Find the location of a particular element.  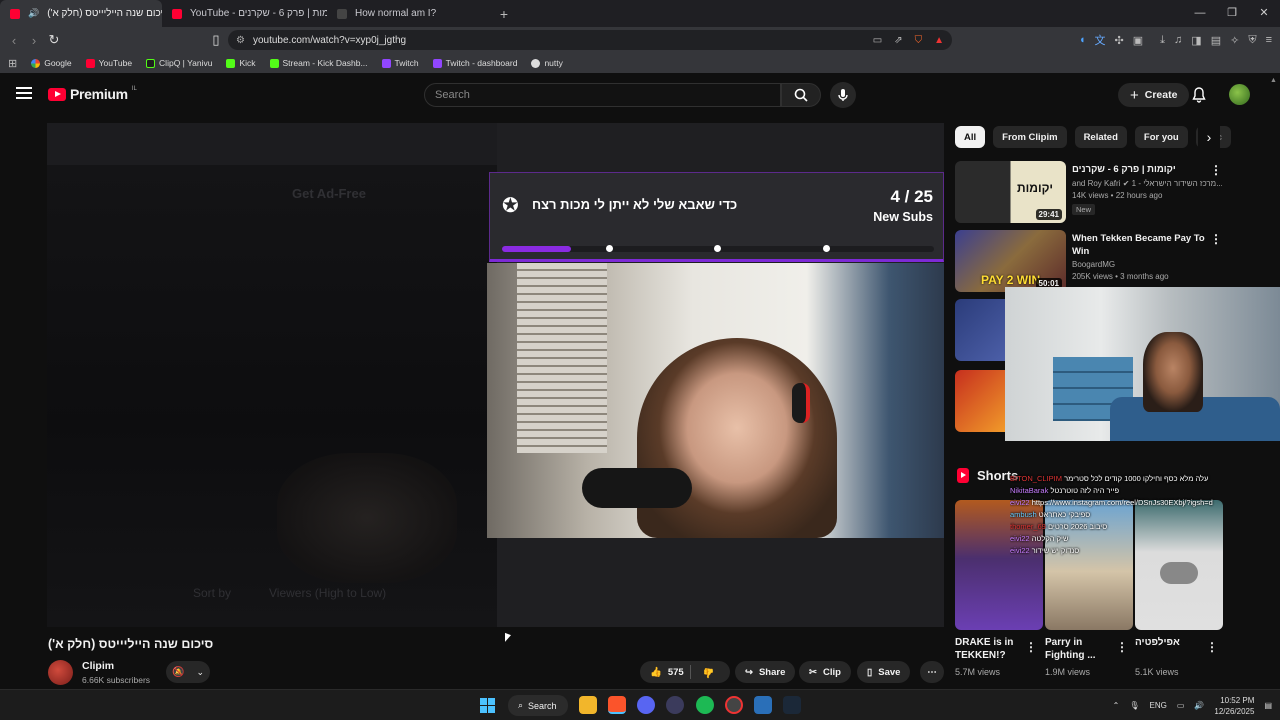

clip-button: ✂ Clip is located at coordinates (825, 672).